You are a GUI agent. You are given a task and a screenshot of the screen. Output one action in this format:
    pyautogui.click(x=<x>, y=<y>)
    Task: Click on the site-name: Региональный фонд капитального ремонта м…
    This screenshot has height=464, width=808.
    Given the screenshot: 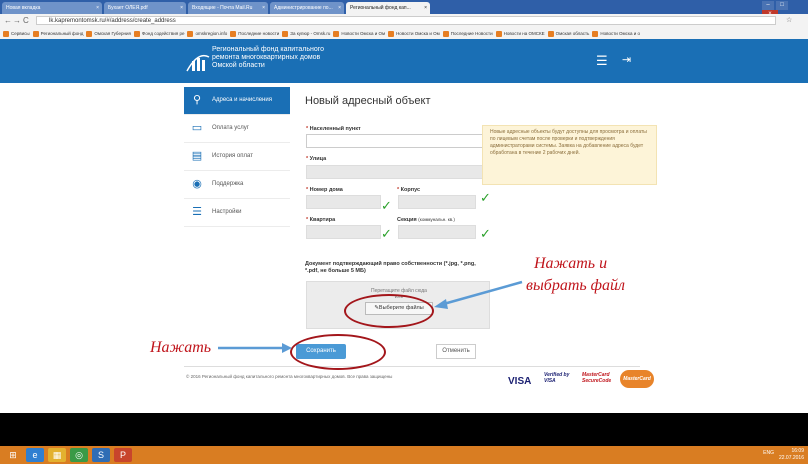 What is the action you would take?
    pyautogui.click(x=302, y=58)
    